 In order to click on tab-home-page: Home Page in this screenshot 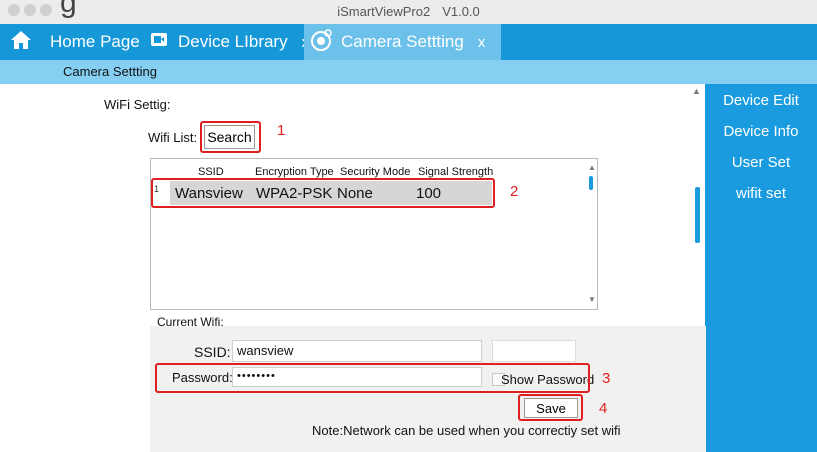, I will do `click(75, 42)`.